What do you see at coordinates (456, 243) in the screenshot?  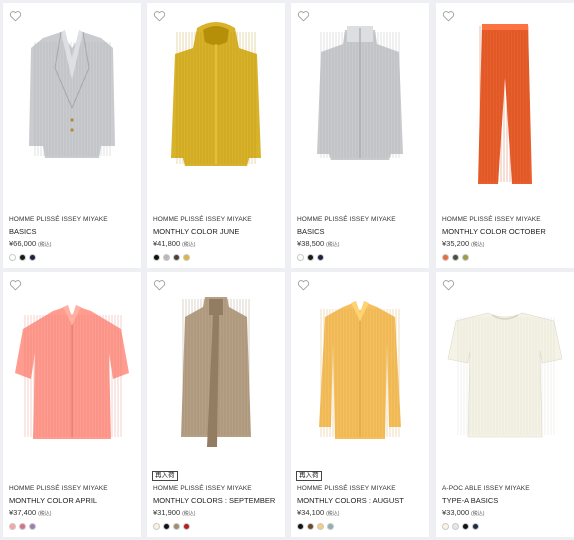 I see `price-value: ¥35,200` at bounding box center [456, 243].